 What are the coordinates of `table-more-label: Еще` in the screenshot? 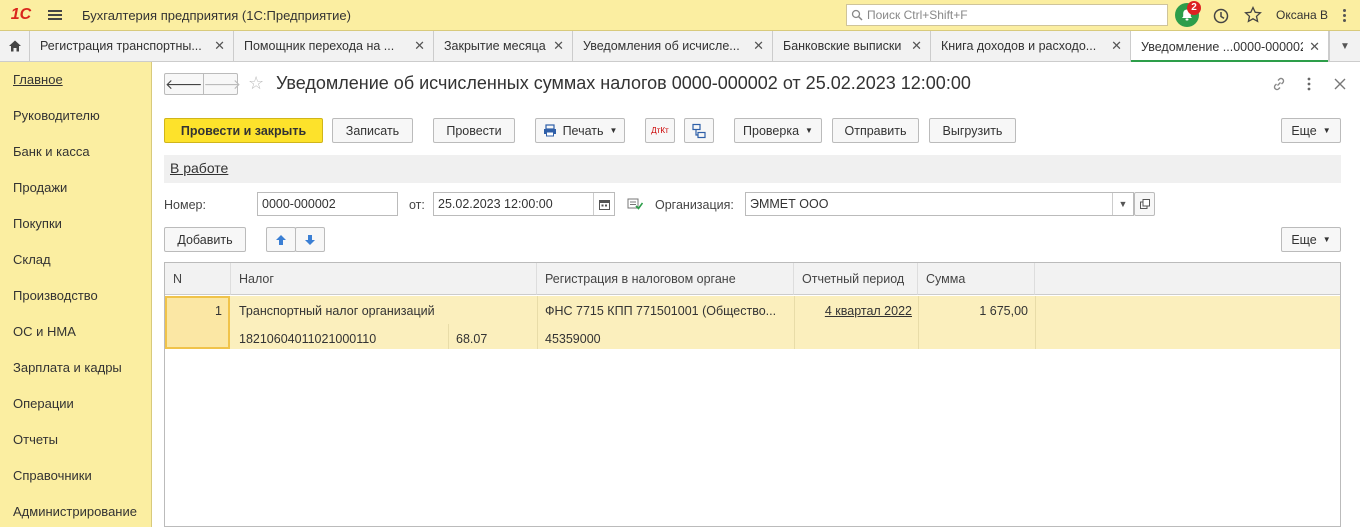 It's located at (1304, 239).